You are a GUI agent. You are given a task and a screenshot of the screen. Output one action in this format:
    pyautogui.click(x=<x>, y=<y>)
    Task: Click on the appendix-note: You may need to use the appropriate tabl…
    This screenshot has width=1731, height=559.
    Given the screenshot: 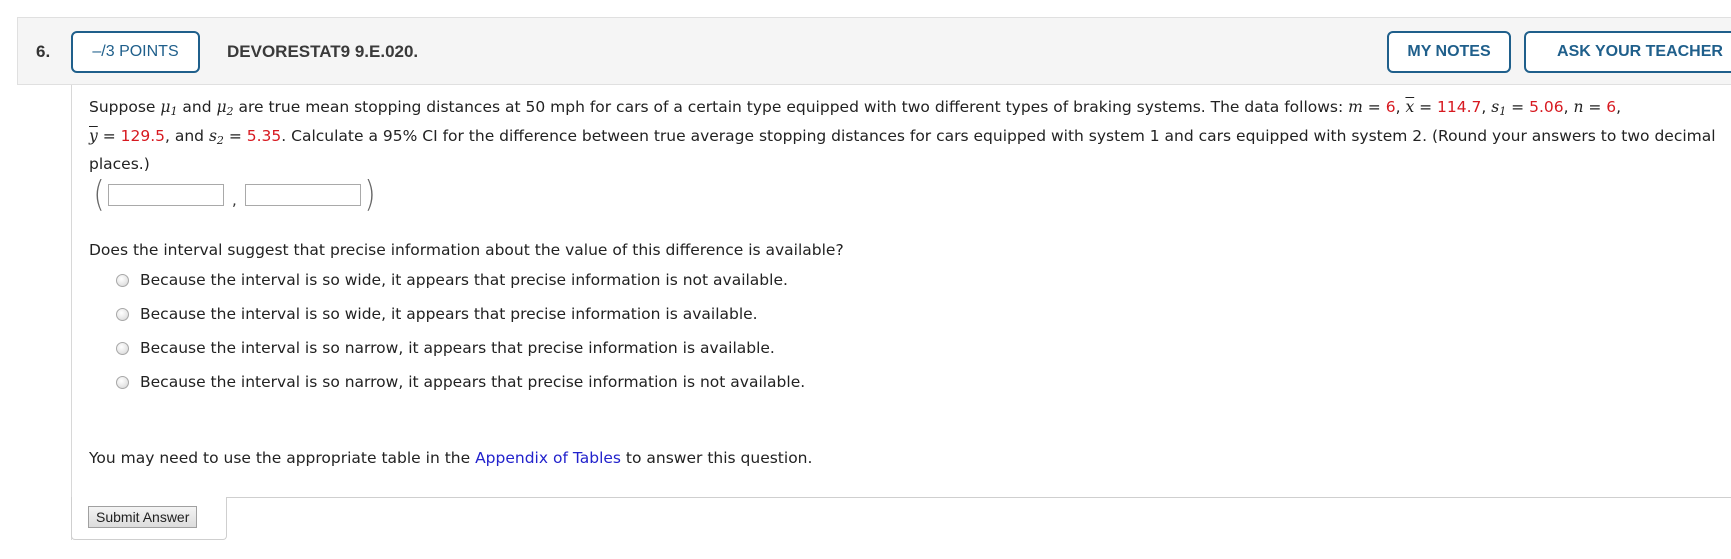 What is the action you would take?
    pyautogui.click(x=450, y=458)
    